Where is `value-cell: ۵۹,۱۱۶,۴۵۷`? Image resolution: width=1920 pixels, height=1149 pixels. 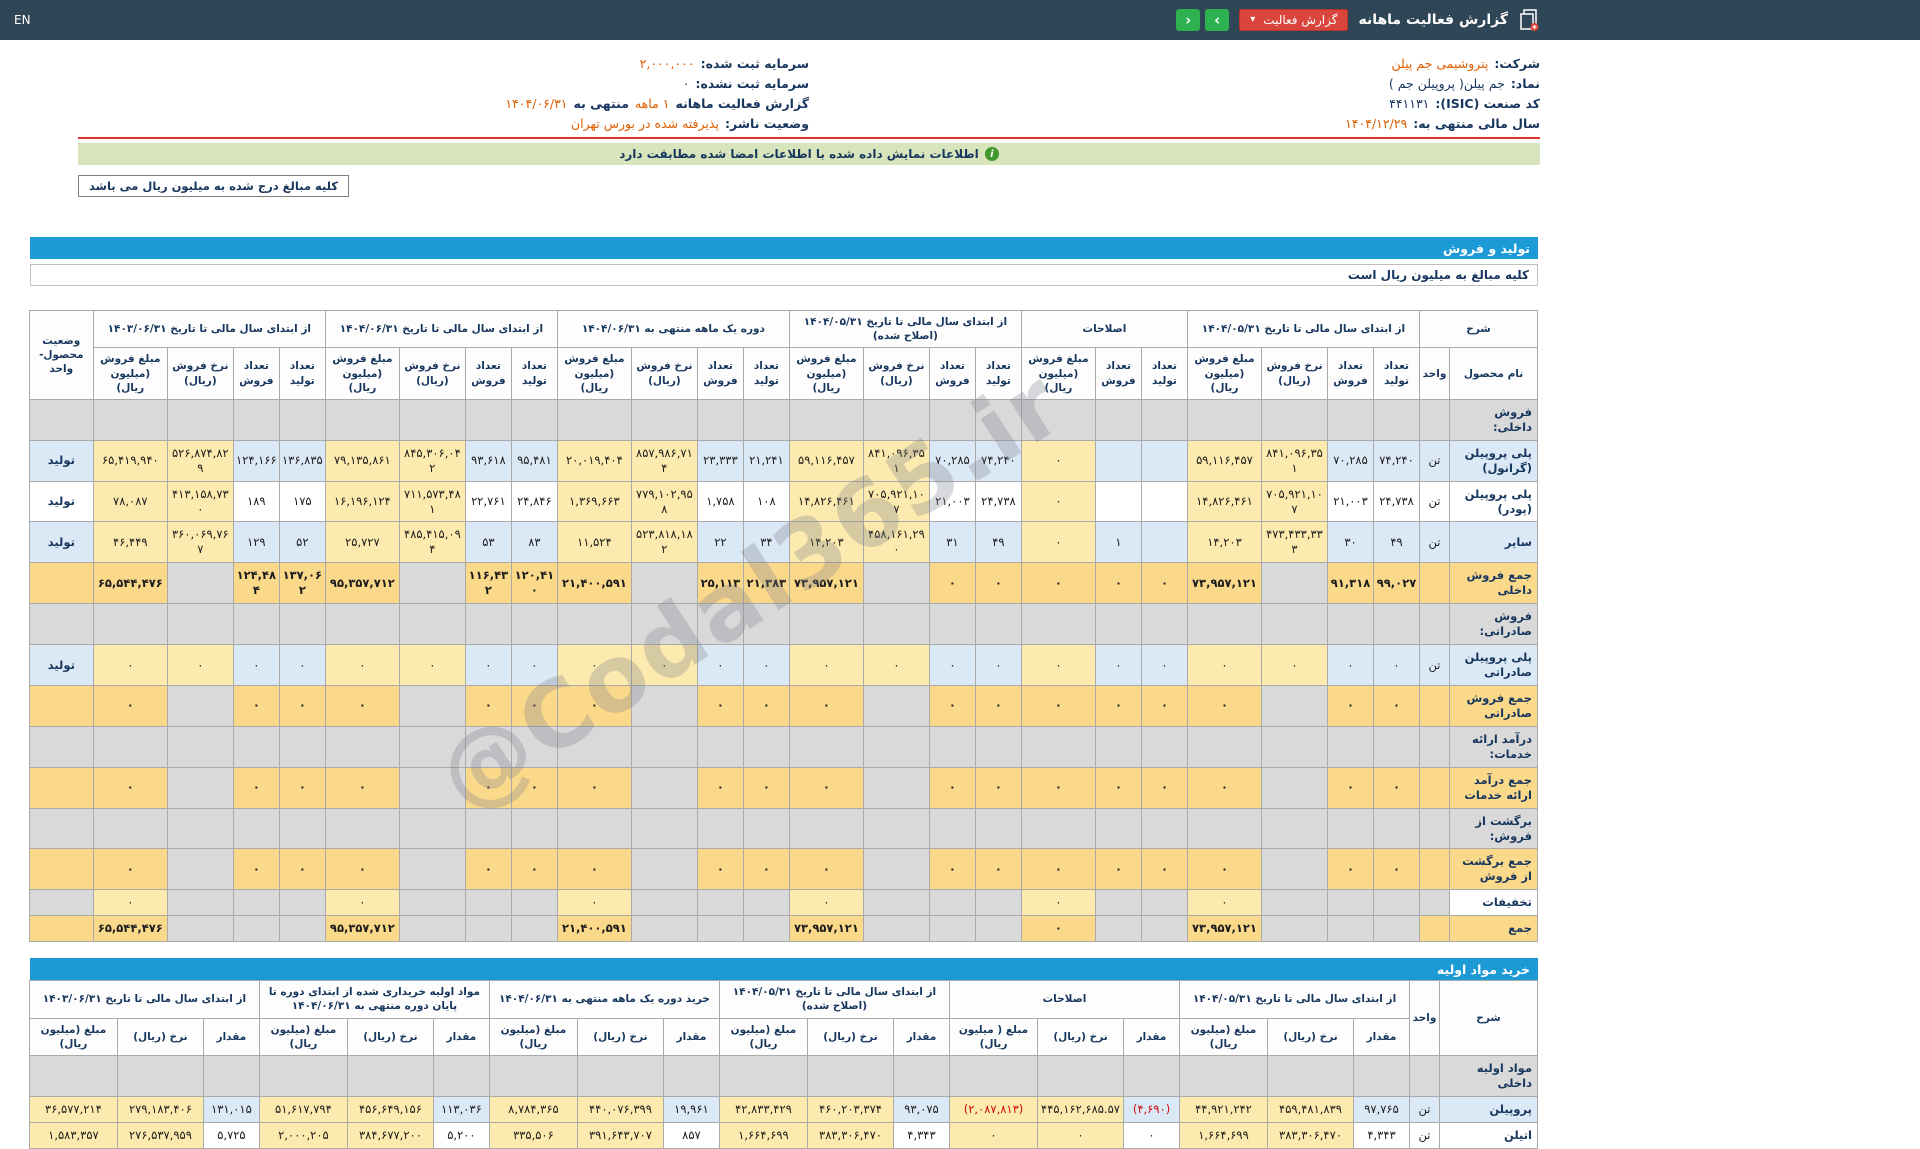
value-cell: ۵۹,۱۱۶,۴۵۷ is located at coordinates (826, 460).